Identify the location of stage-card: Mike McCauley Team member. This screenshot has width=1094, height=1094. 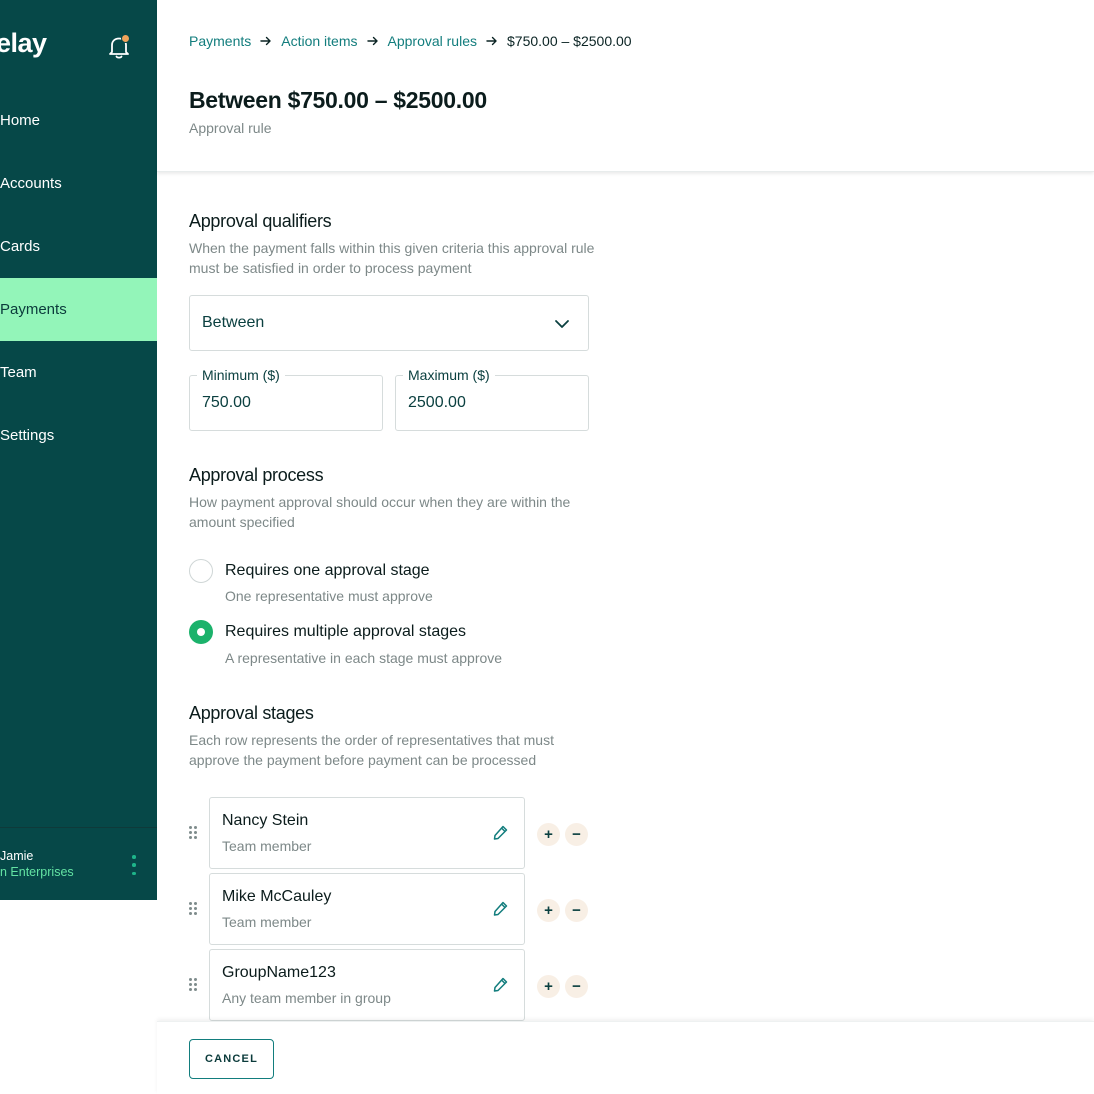
(367, 909).